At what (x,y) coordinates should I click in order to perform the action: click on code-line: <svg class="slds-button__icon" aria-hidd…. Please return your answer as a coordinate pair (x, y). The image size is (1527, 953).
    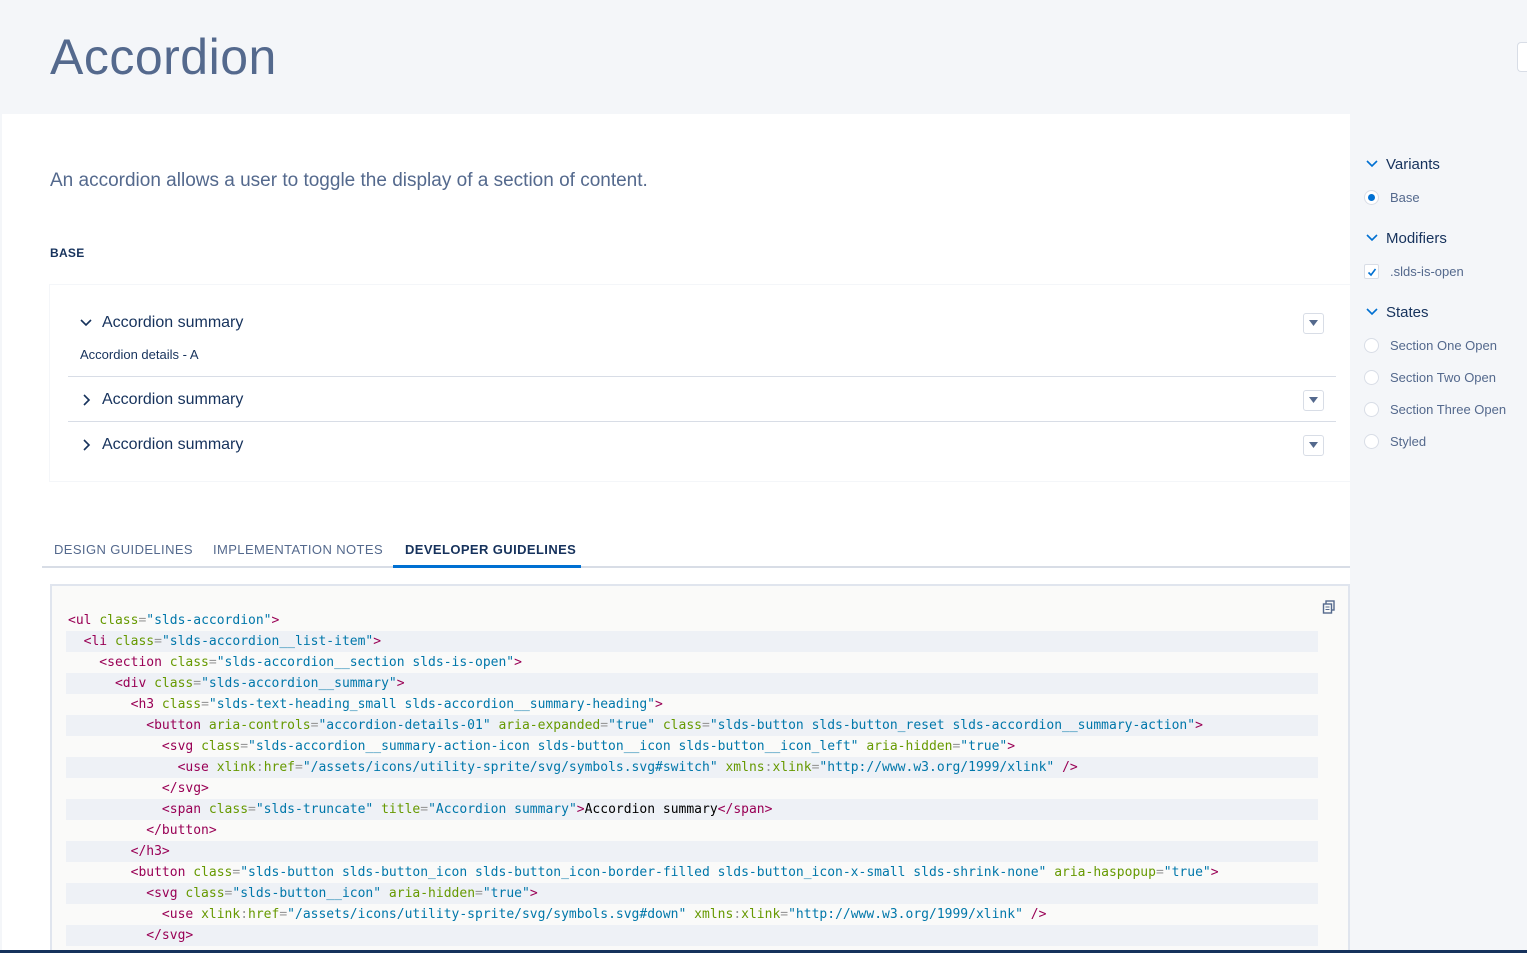
    Looking at the image, I should click on (692, 893).